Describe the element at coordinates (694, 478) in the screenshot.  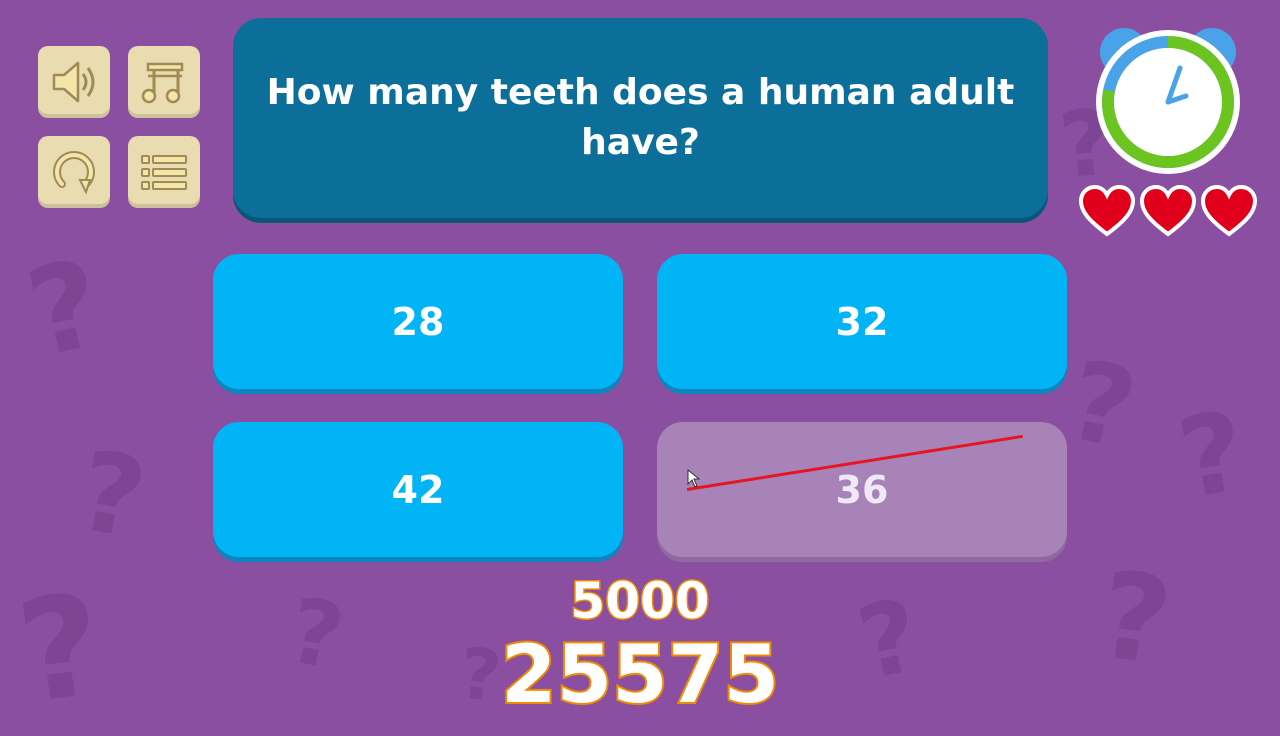
I see `cursor-icon` at that location.